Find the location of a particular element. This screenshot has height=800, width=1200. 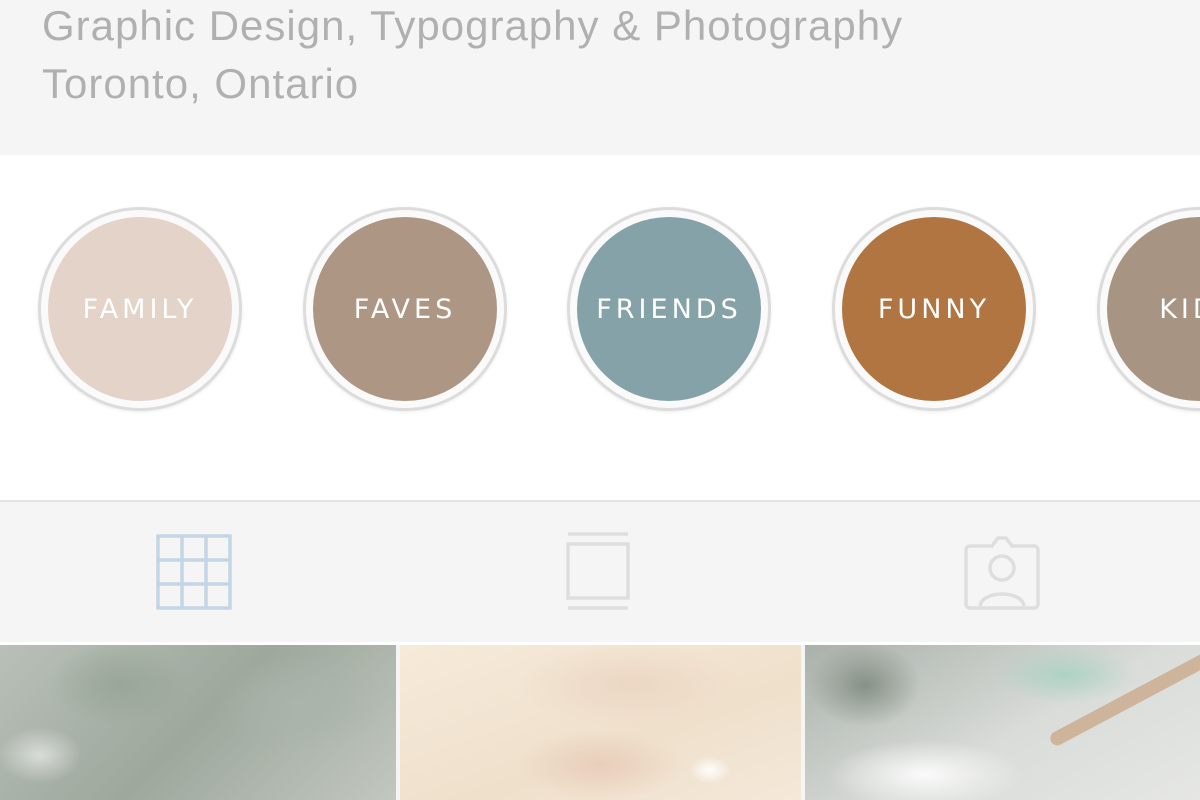

feed-list-icon is located at coordinates (598, 571).